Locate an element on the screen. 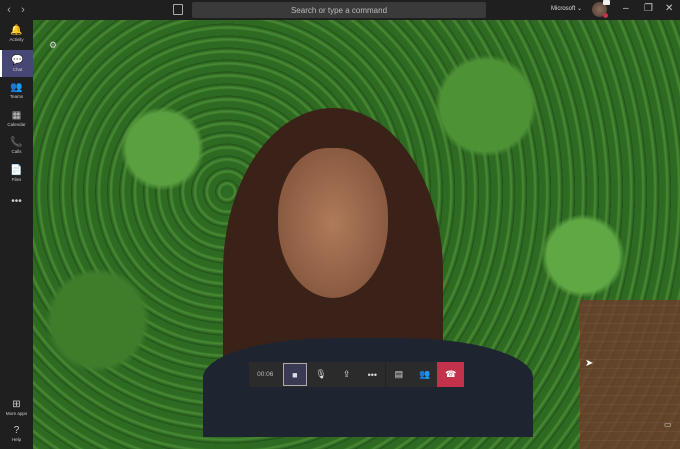  rail-item-teams: 👥 Teams is located at coordinates (16, 90).